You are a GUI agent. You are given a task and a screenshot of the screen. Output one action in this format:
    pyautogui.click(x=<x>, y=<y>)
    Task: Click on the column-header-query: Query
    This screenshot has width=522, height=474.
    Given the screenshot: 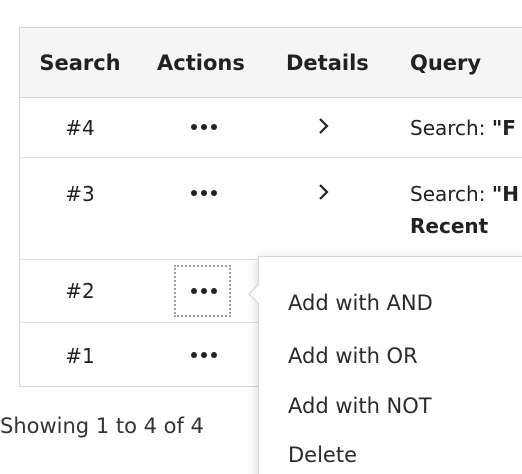 What is the action you would take?
    pyautogui.click(x=445, y=63)
    